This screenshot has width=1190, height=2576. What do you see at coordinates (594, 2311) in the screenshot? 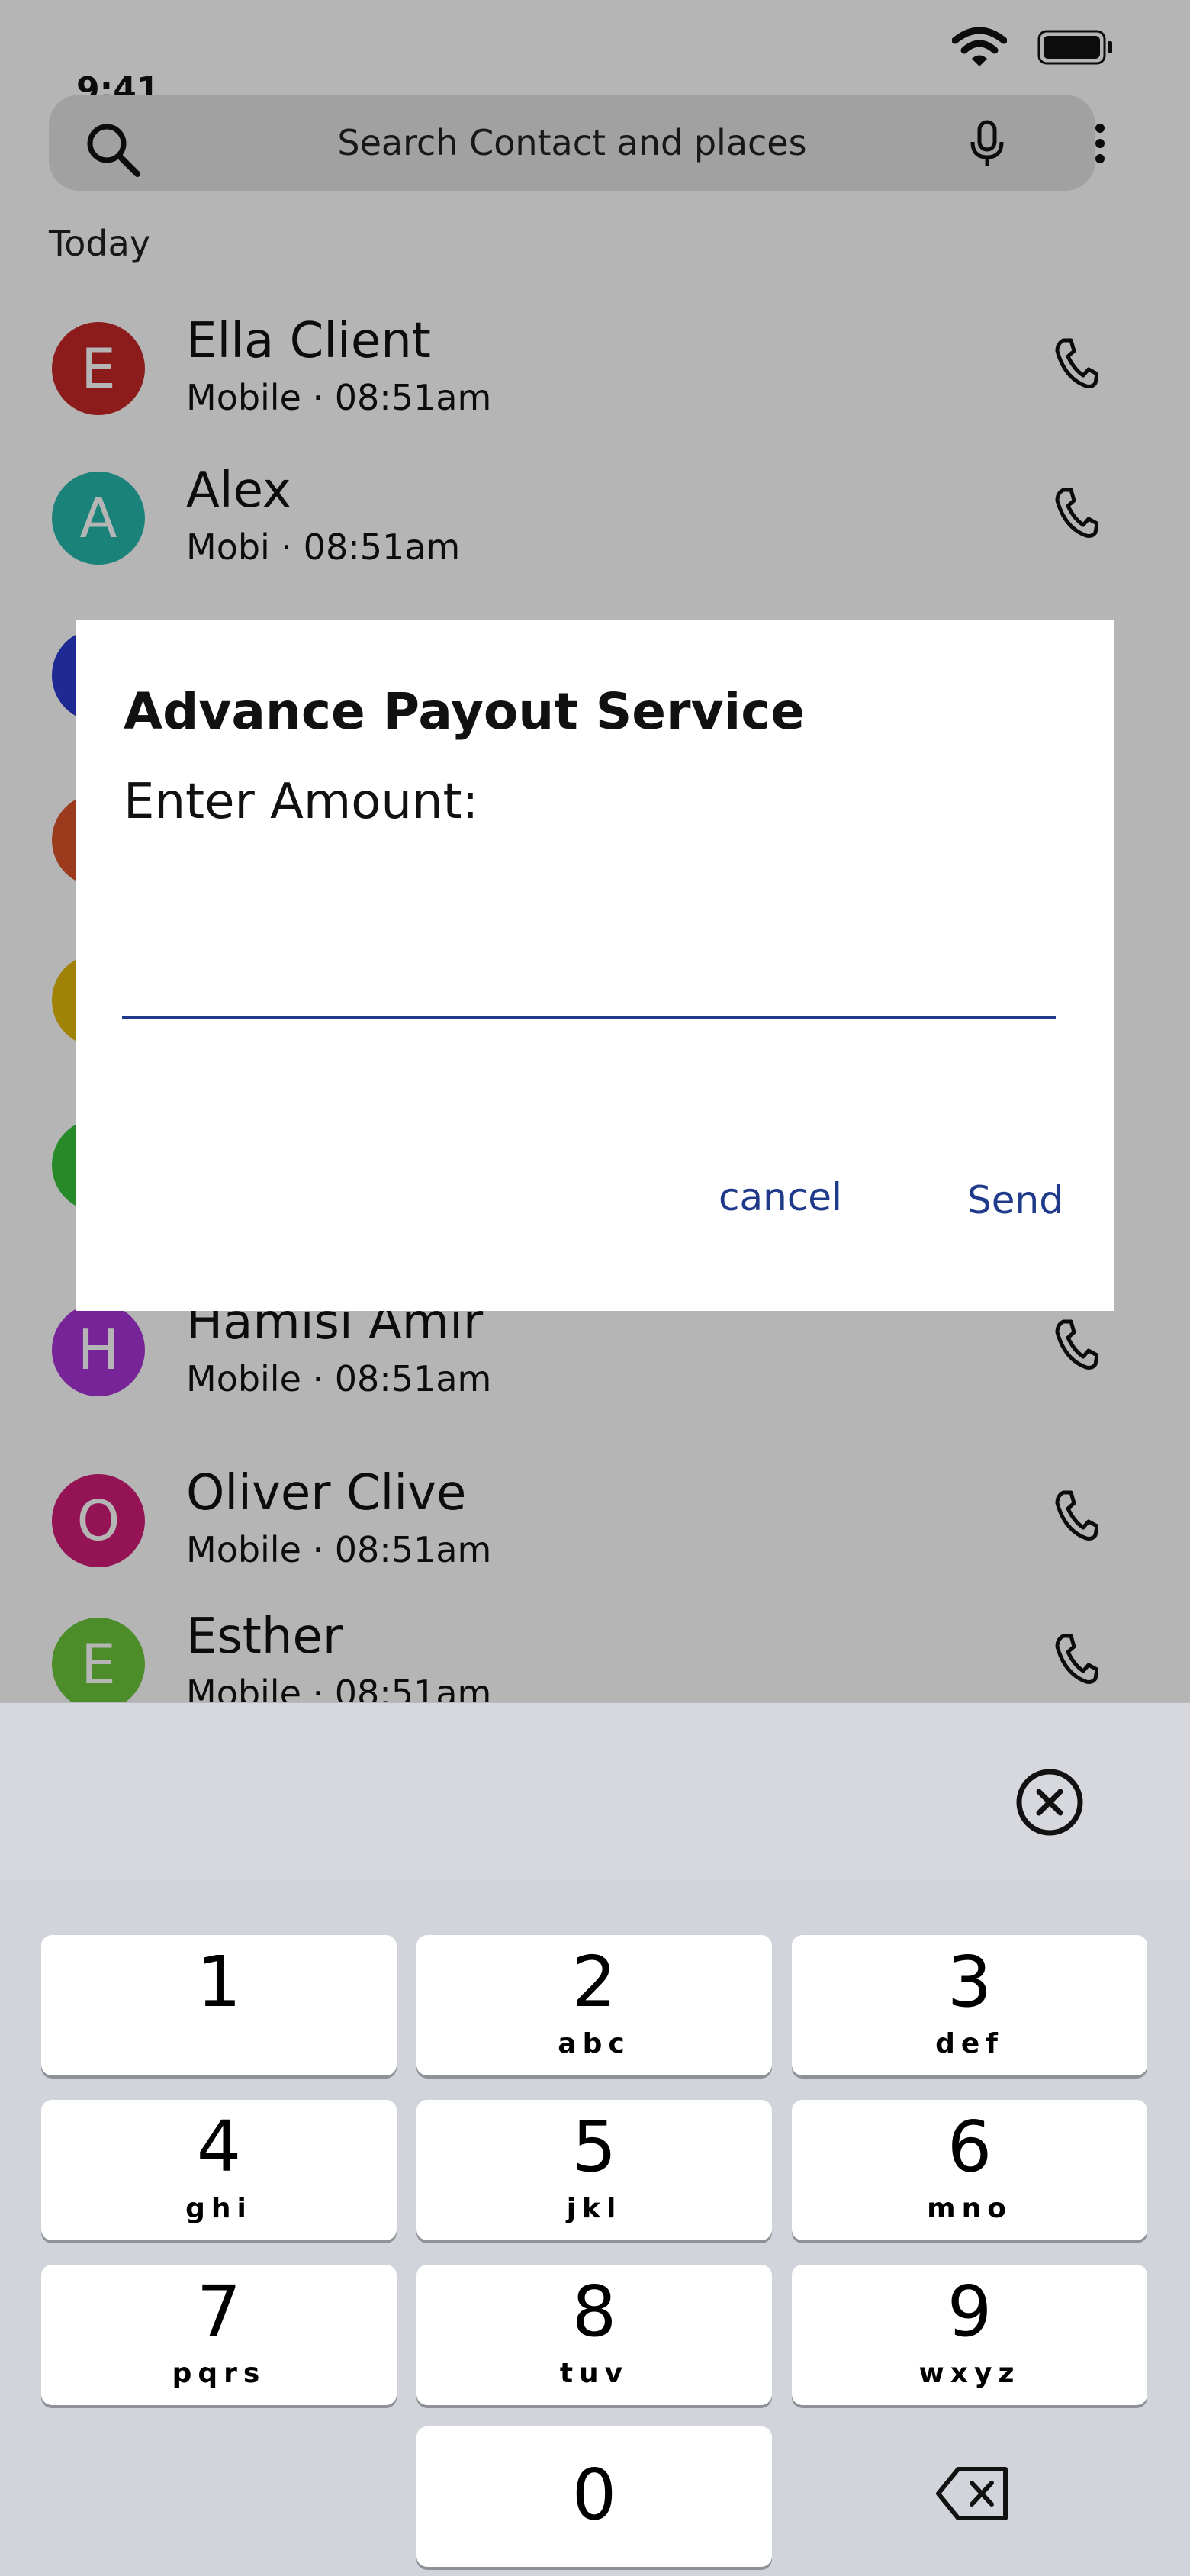
I see `key-digit: 8` at bounding box center [594, 2311].